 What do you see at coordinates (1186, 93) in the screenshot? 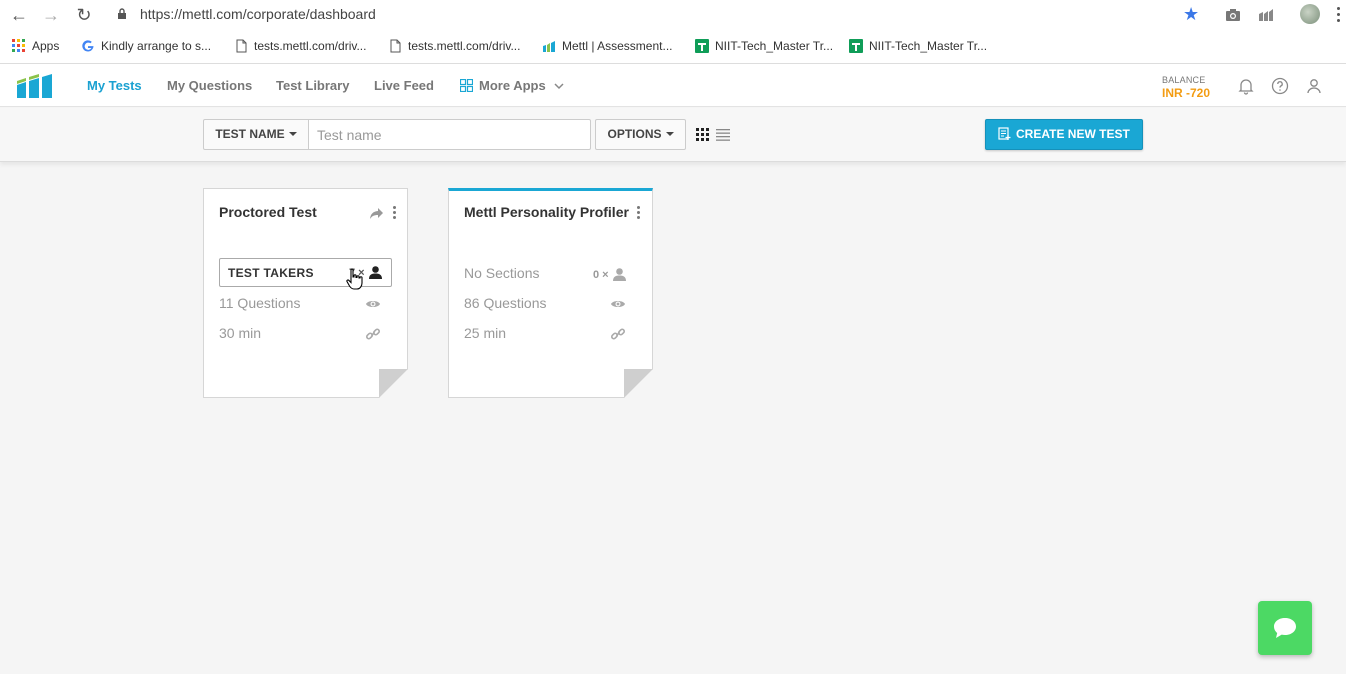
I see `balance-value: INR -720` at bounding box center [1186, 93].